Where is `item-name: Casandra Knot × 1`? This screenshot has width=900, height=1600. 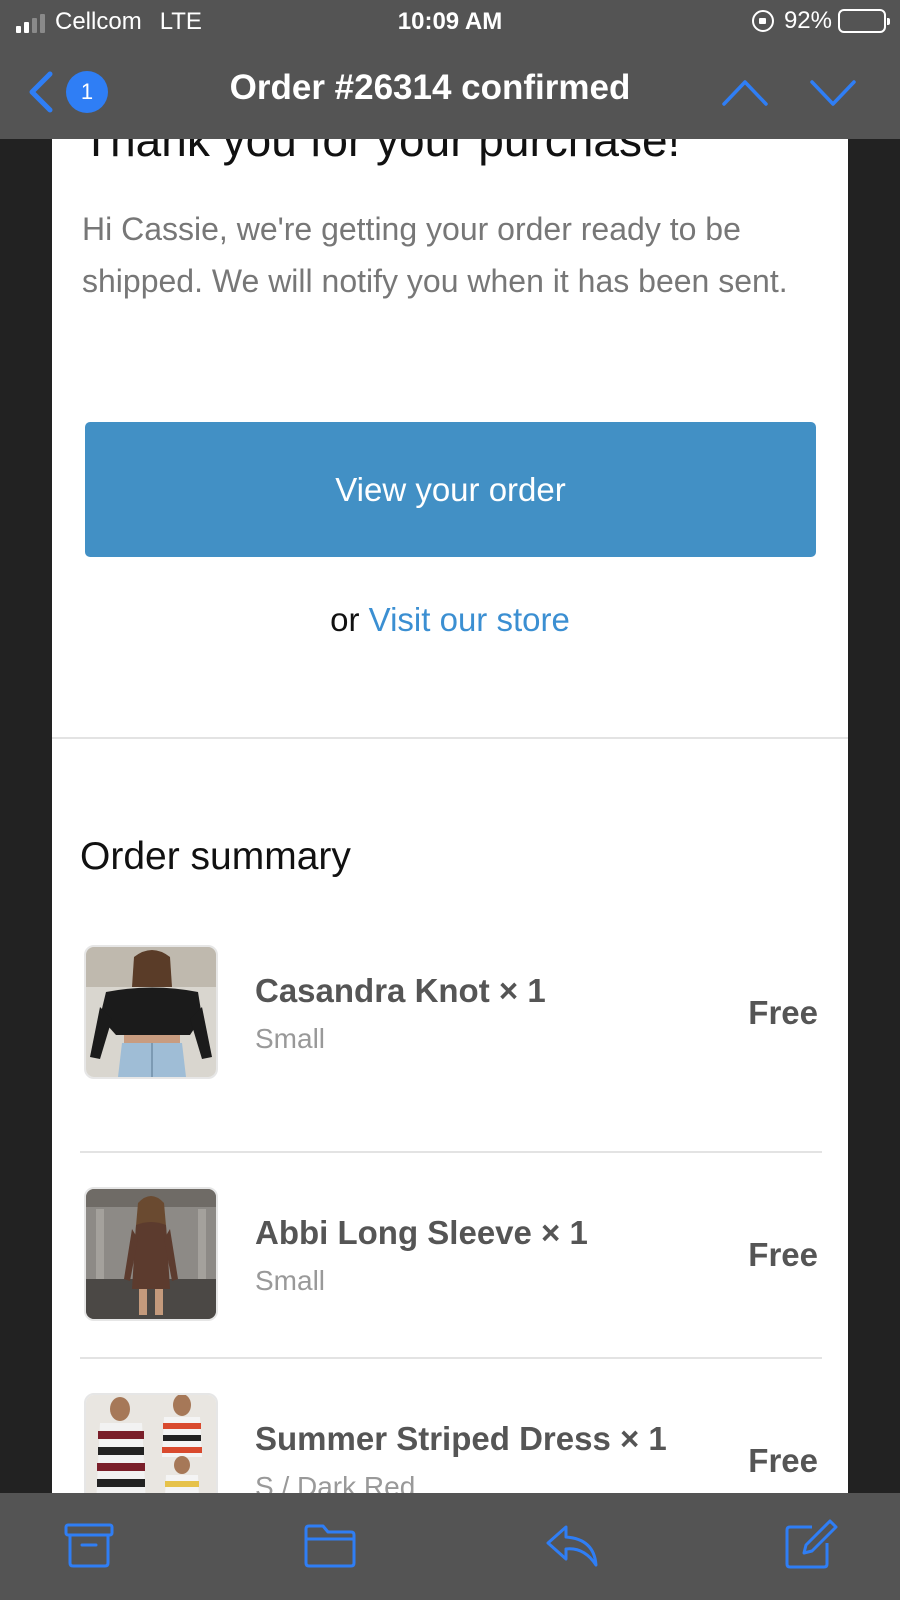 item-name: Casandra Knot × 1 is located at coordinates (400, 990).